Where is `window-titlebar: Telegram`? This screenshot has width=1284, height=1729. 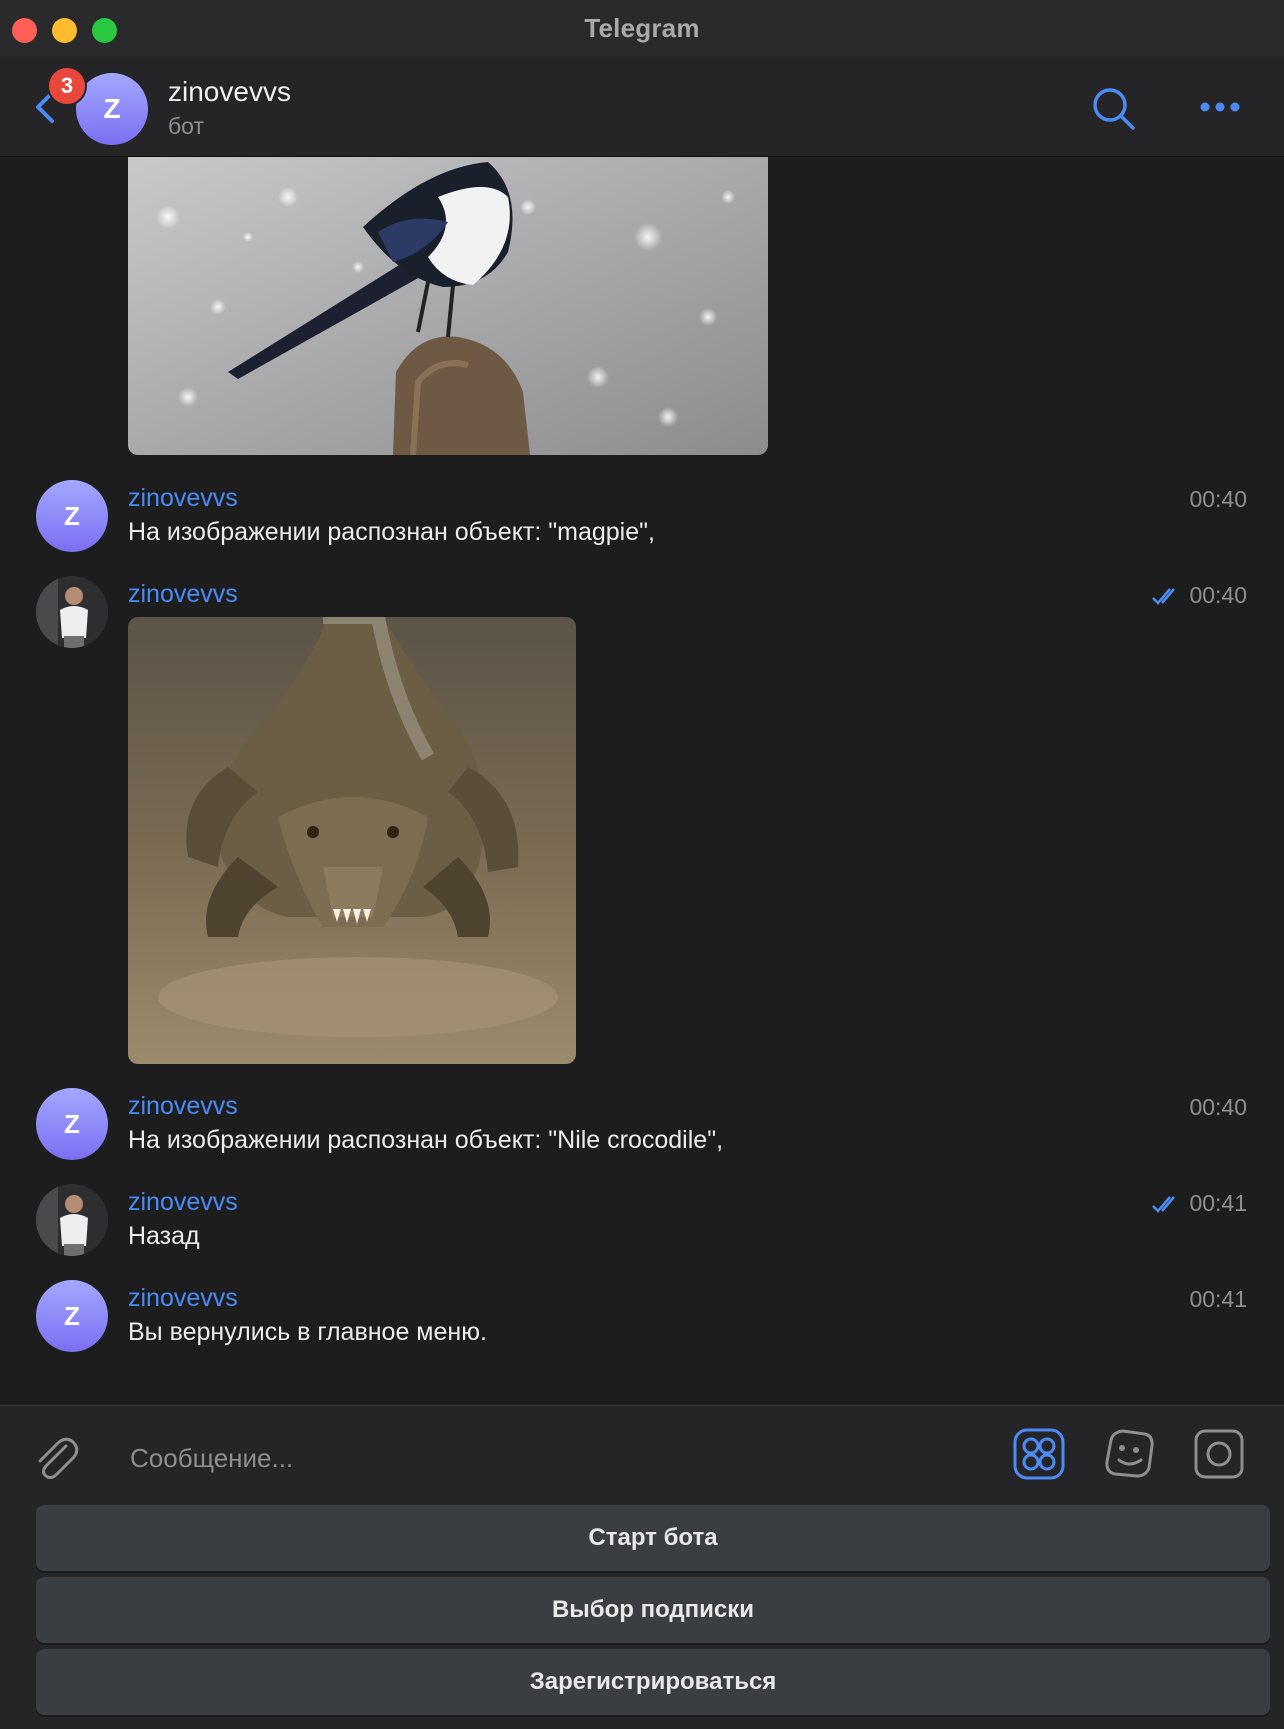
window-titlebar: Telegram is located at coordinates (642, 29).